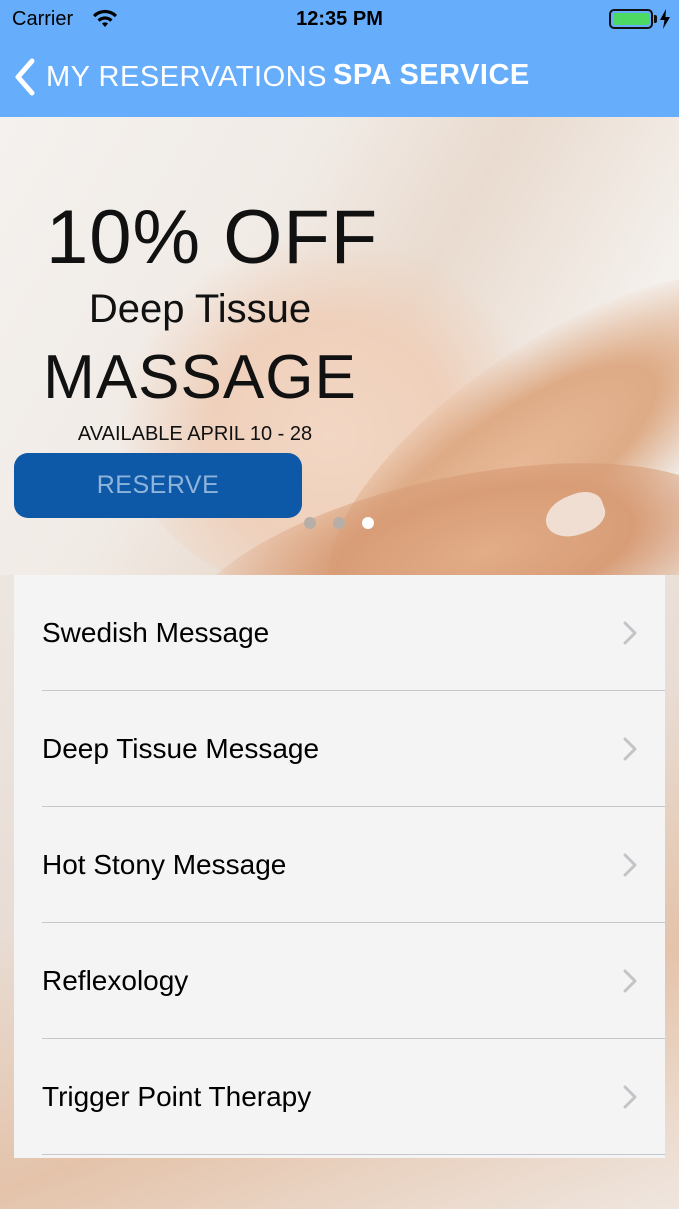  I want to click on list-item-label: Trigger Point Therapy, so click(177, 1096).